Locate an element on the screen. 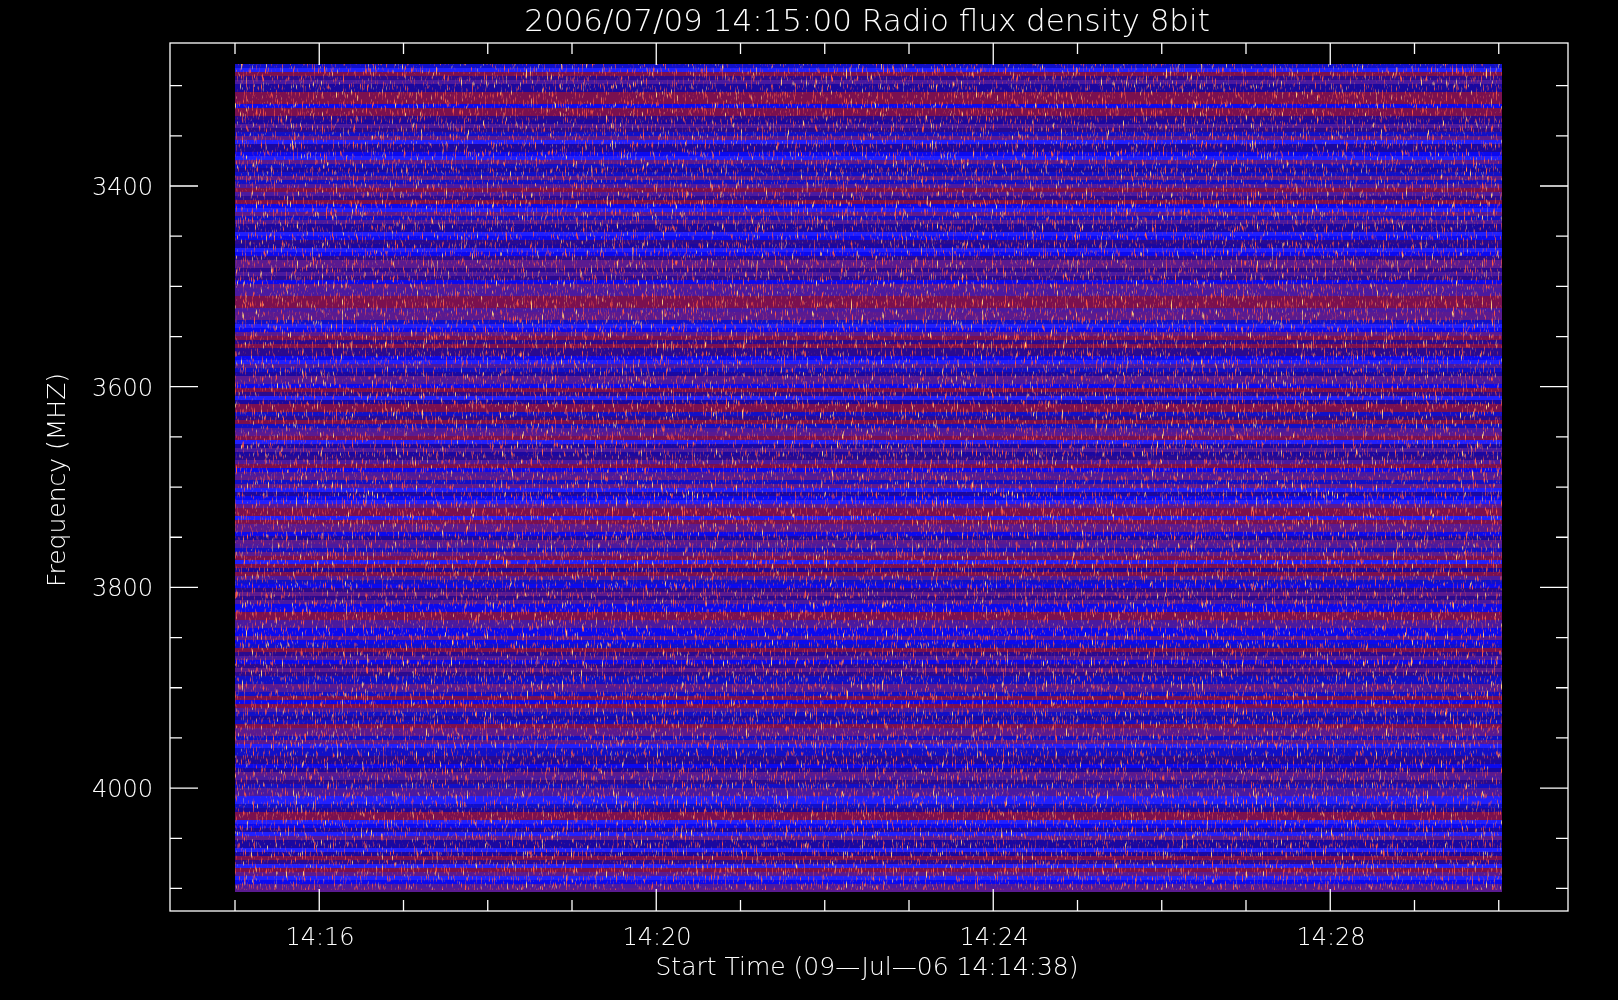 The image size is (1618, 1000). y-axis-label: Frequency (MHZ) is located at coordinates (56, 480).